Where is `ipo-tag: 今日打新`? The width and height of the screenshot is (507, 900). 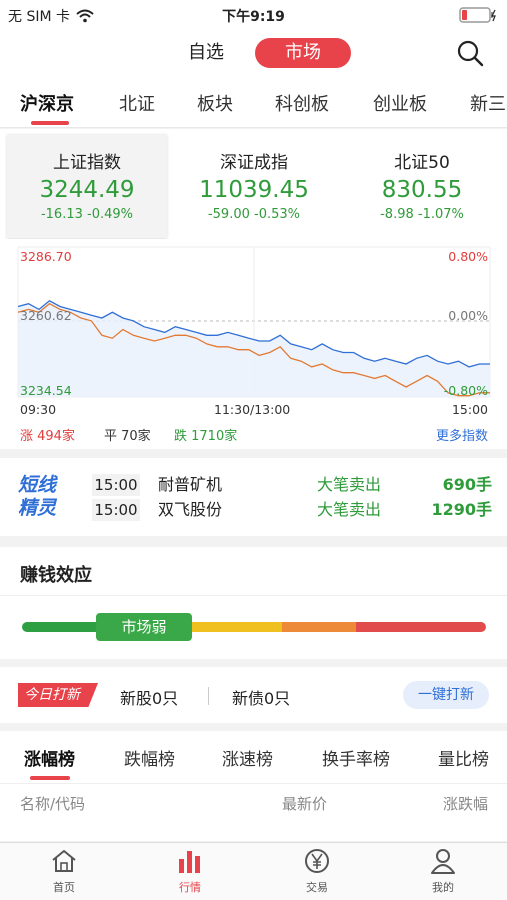
ipo-tag: 今日打新 is located at coordinates (58, 695).